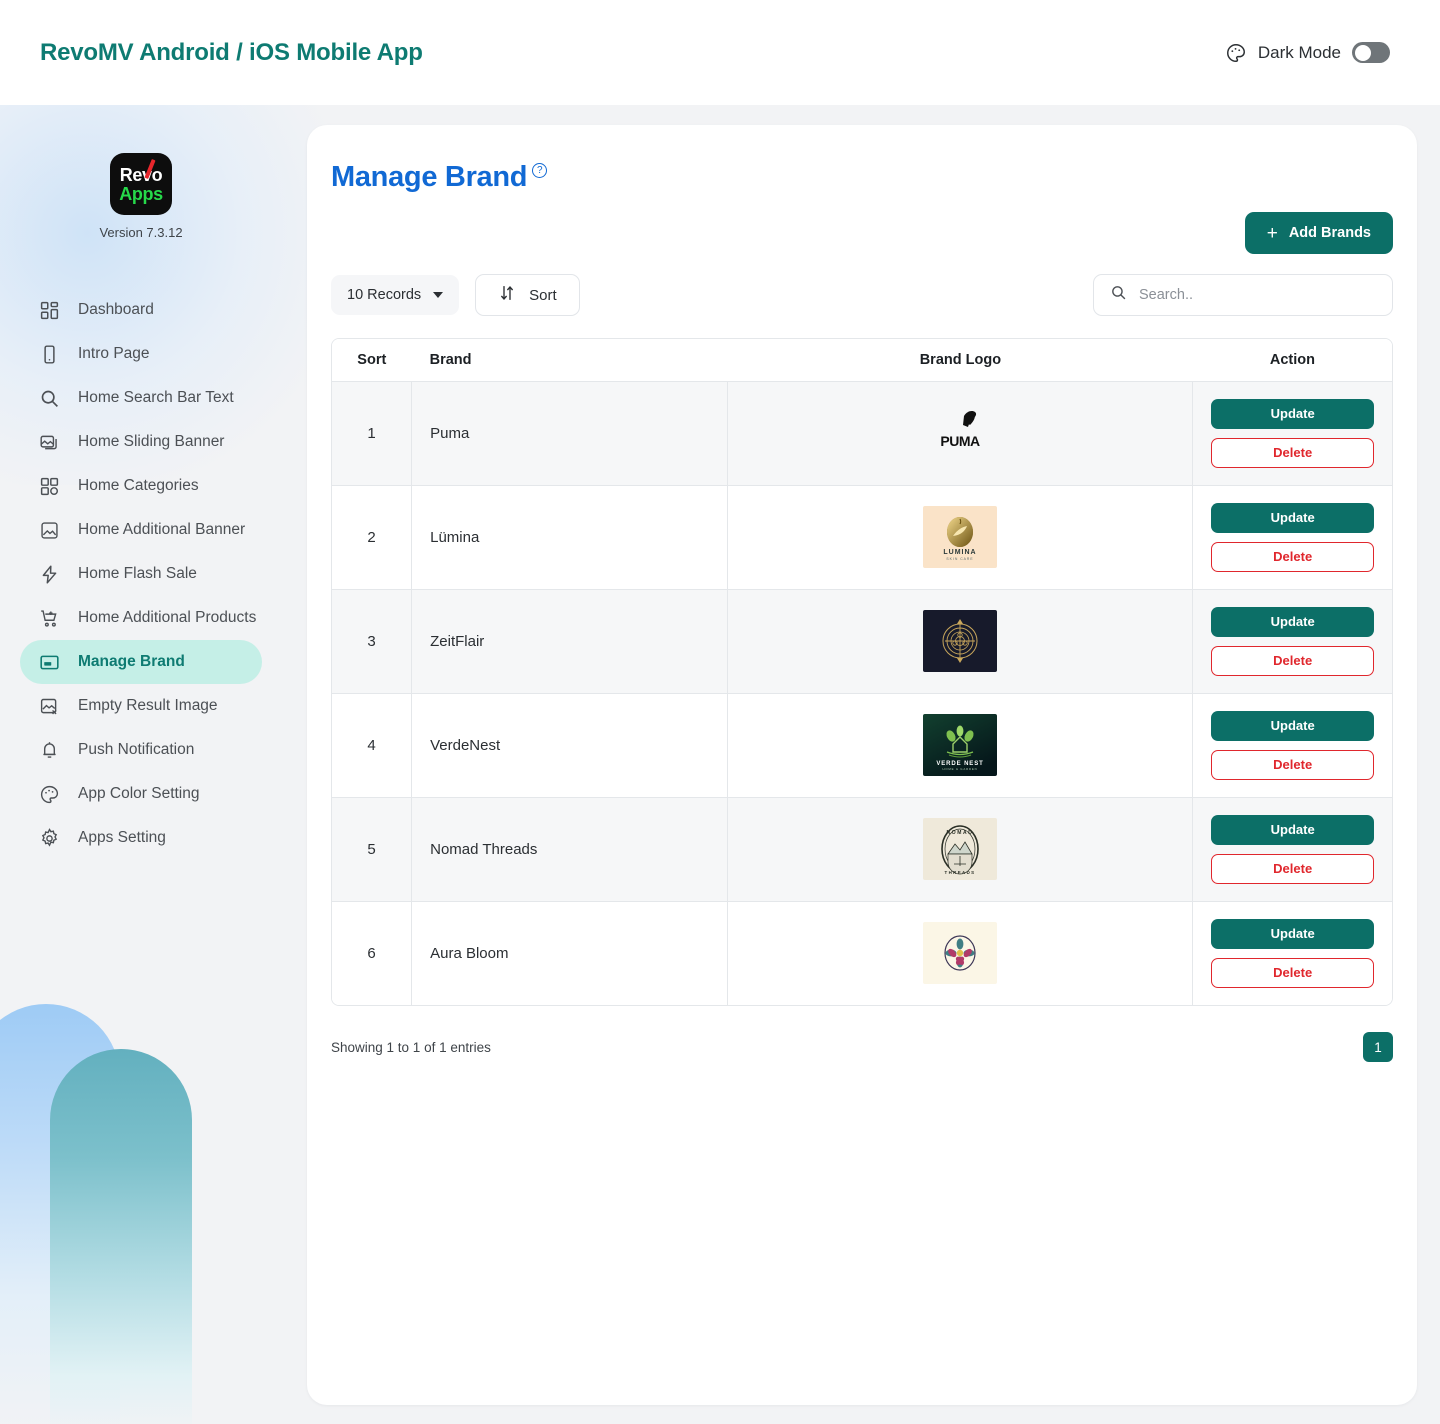  I want to click on cell-logo: VERDE NEST HOME & GARDEN, so click(960, 745).